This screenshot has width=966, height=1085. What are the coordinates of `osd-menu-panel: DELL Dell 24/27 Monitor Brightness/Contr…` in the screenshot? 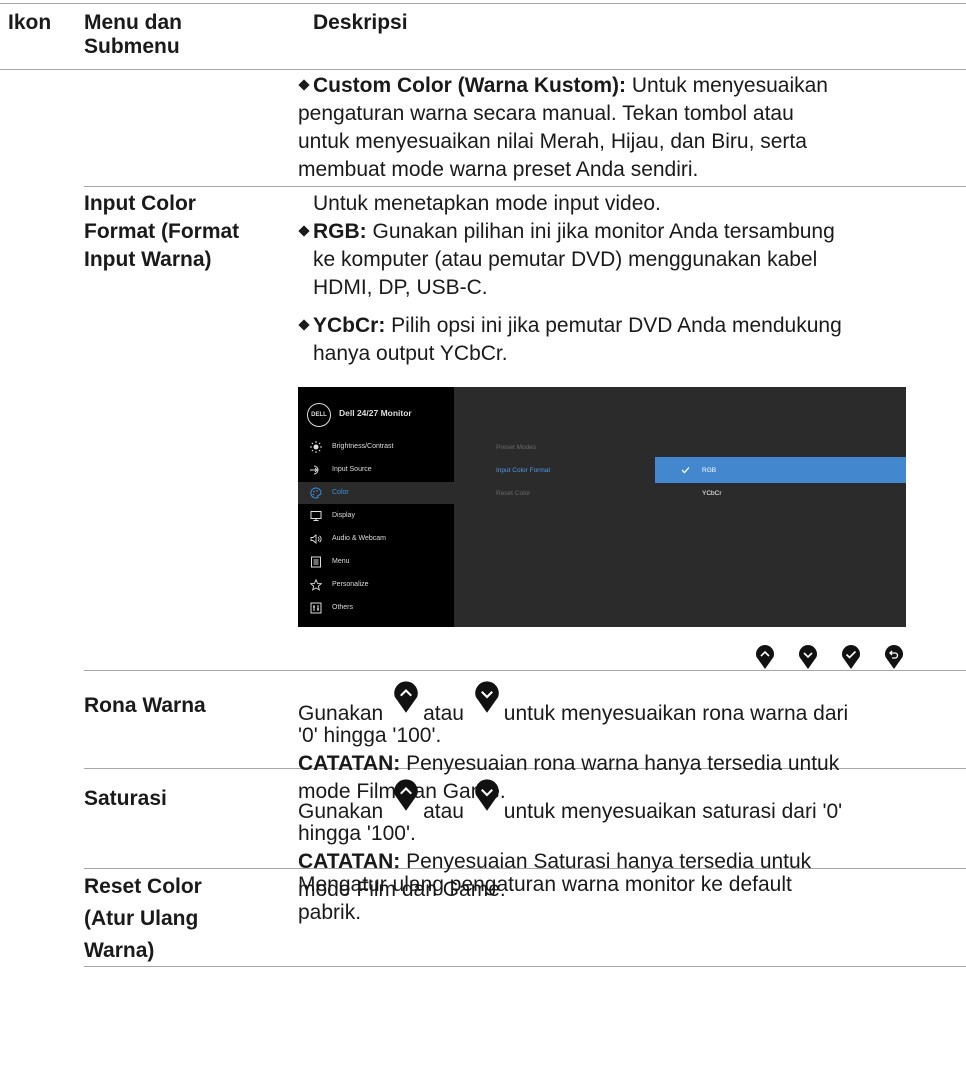 It's located at (376, 507).